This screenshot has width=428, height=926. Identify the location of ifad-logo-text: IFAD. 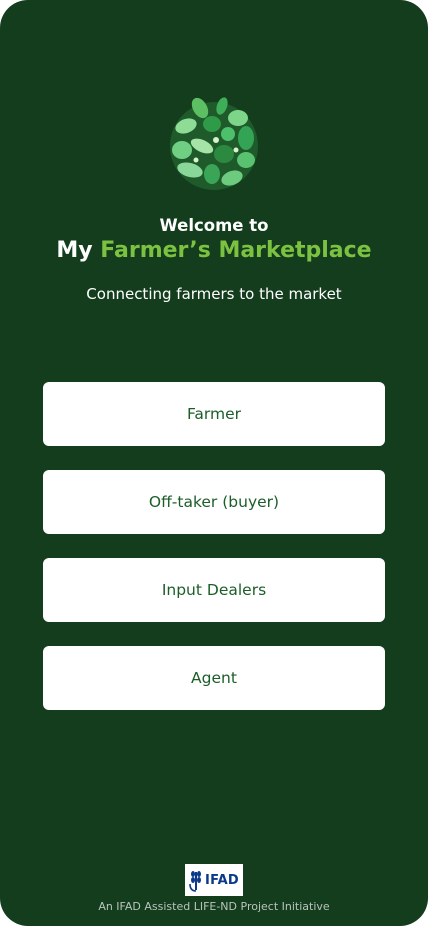
(222, 880).